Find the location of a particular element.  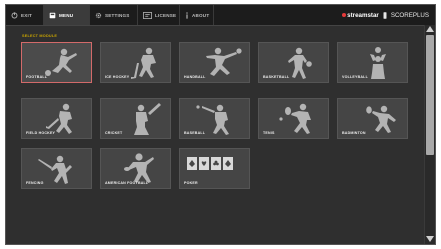

exit-icon is located at coordinates (14, 15).